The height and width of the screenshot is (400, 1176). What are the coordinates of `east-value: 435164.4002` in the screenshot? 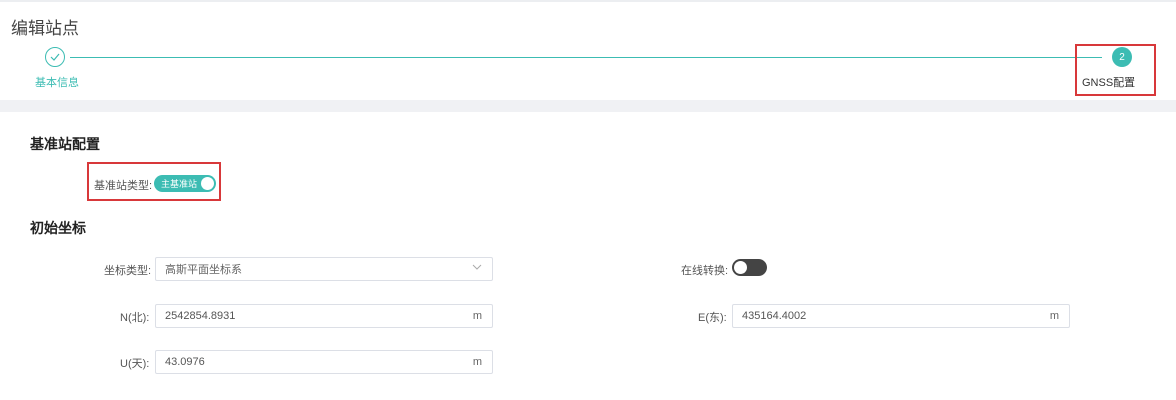 It's located at (774, 316).